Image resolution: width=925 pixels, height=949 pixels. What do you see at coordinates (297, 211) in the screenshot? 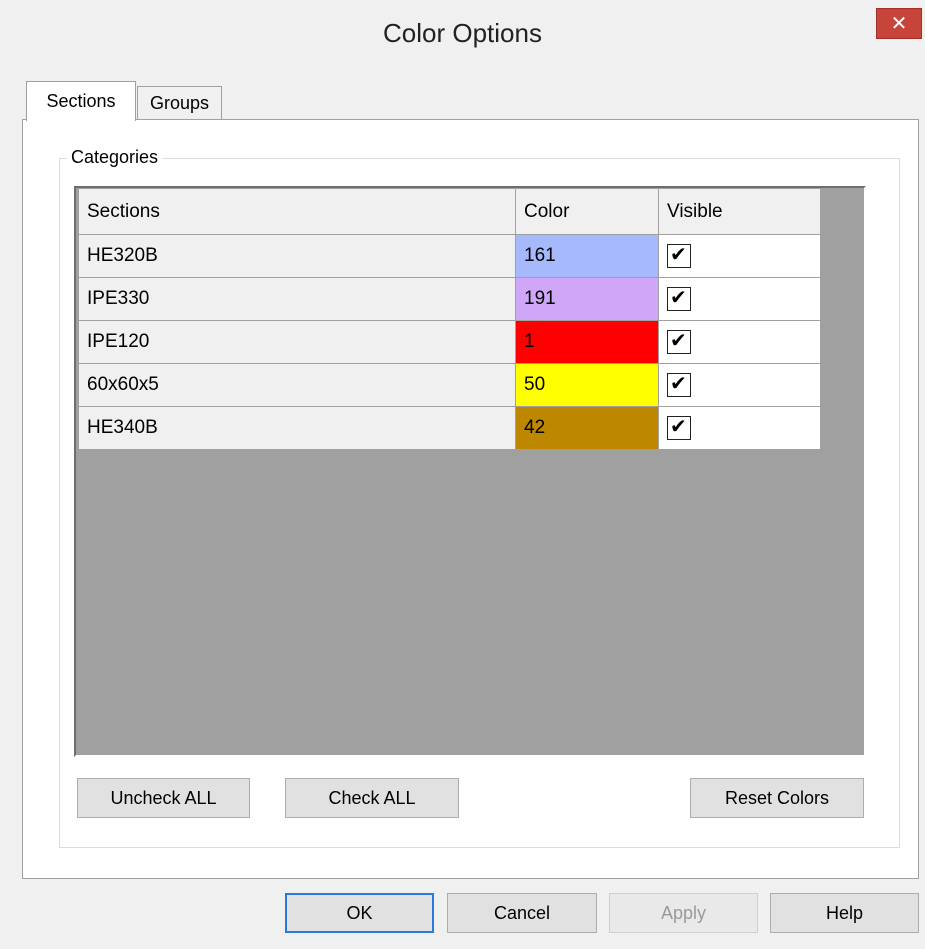
I see `column-header-sections: Sections` at bounding box center [297, 211].